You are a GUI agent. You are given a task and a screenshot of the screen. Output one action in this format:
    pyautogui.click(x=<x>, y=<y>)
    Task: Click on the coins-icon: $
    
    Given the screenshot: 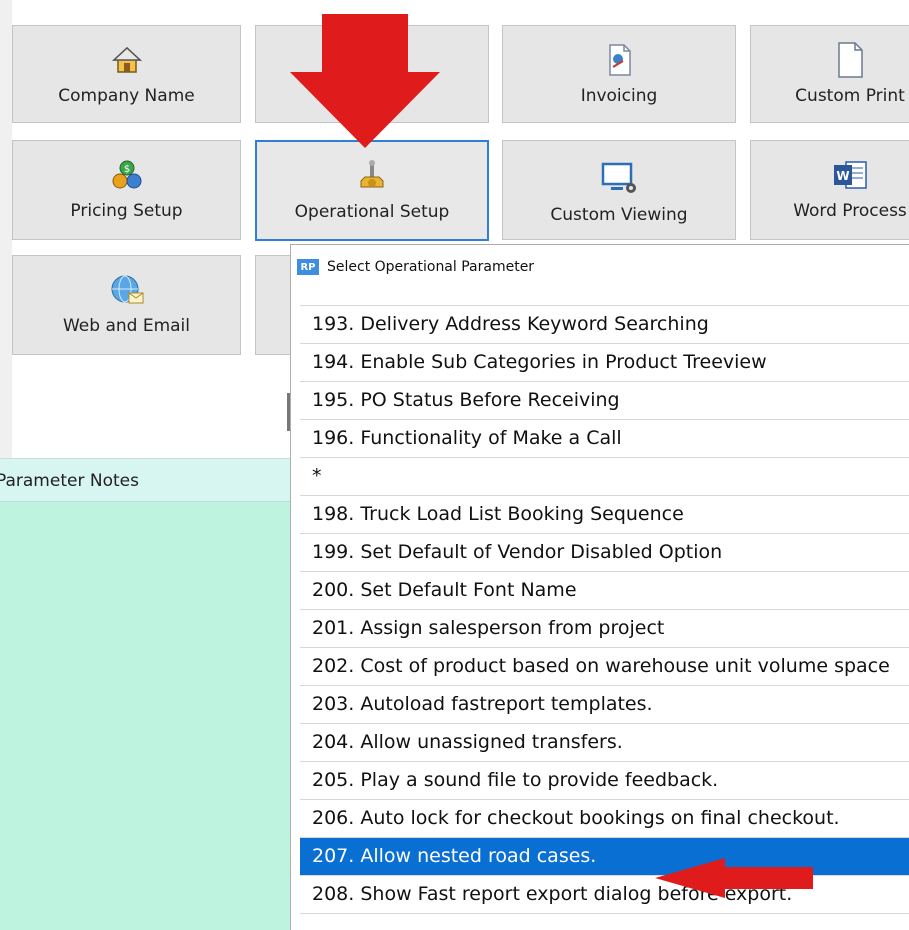 What is the action you would take?
    pyautogui.click(x=127, y=175)
    